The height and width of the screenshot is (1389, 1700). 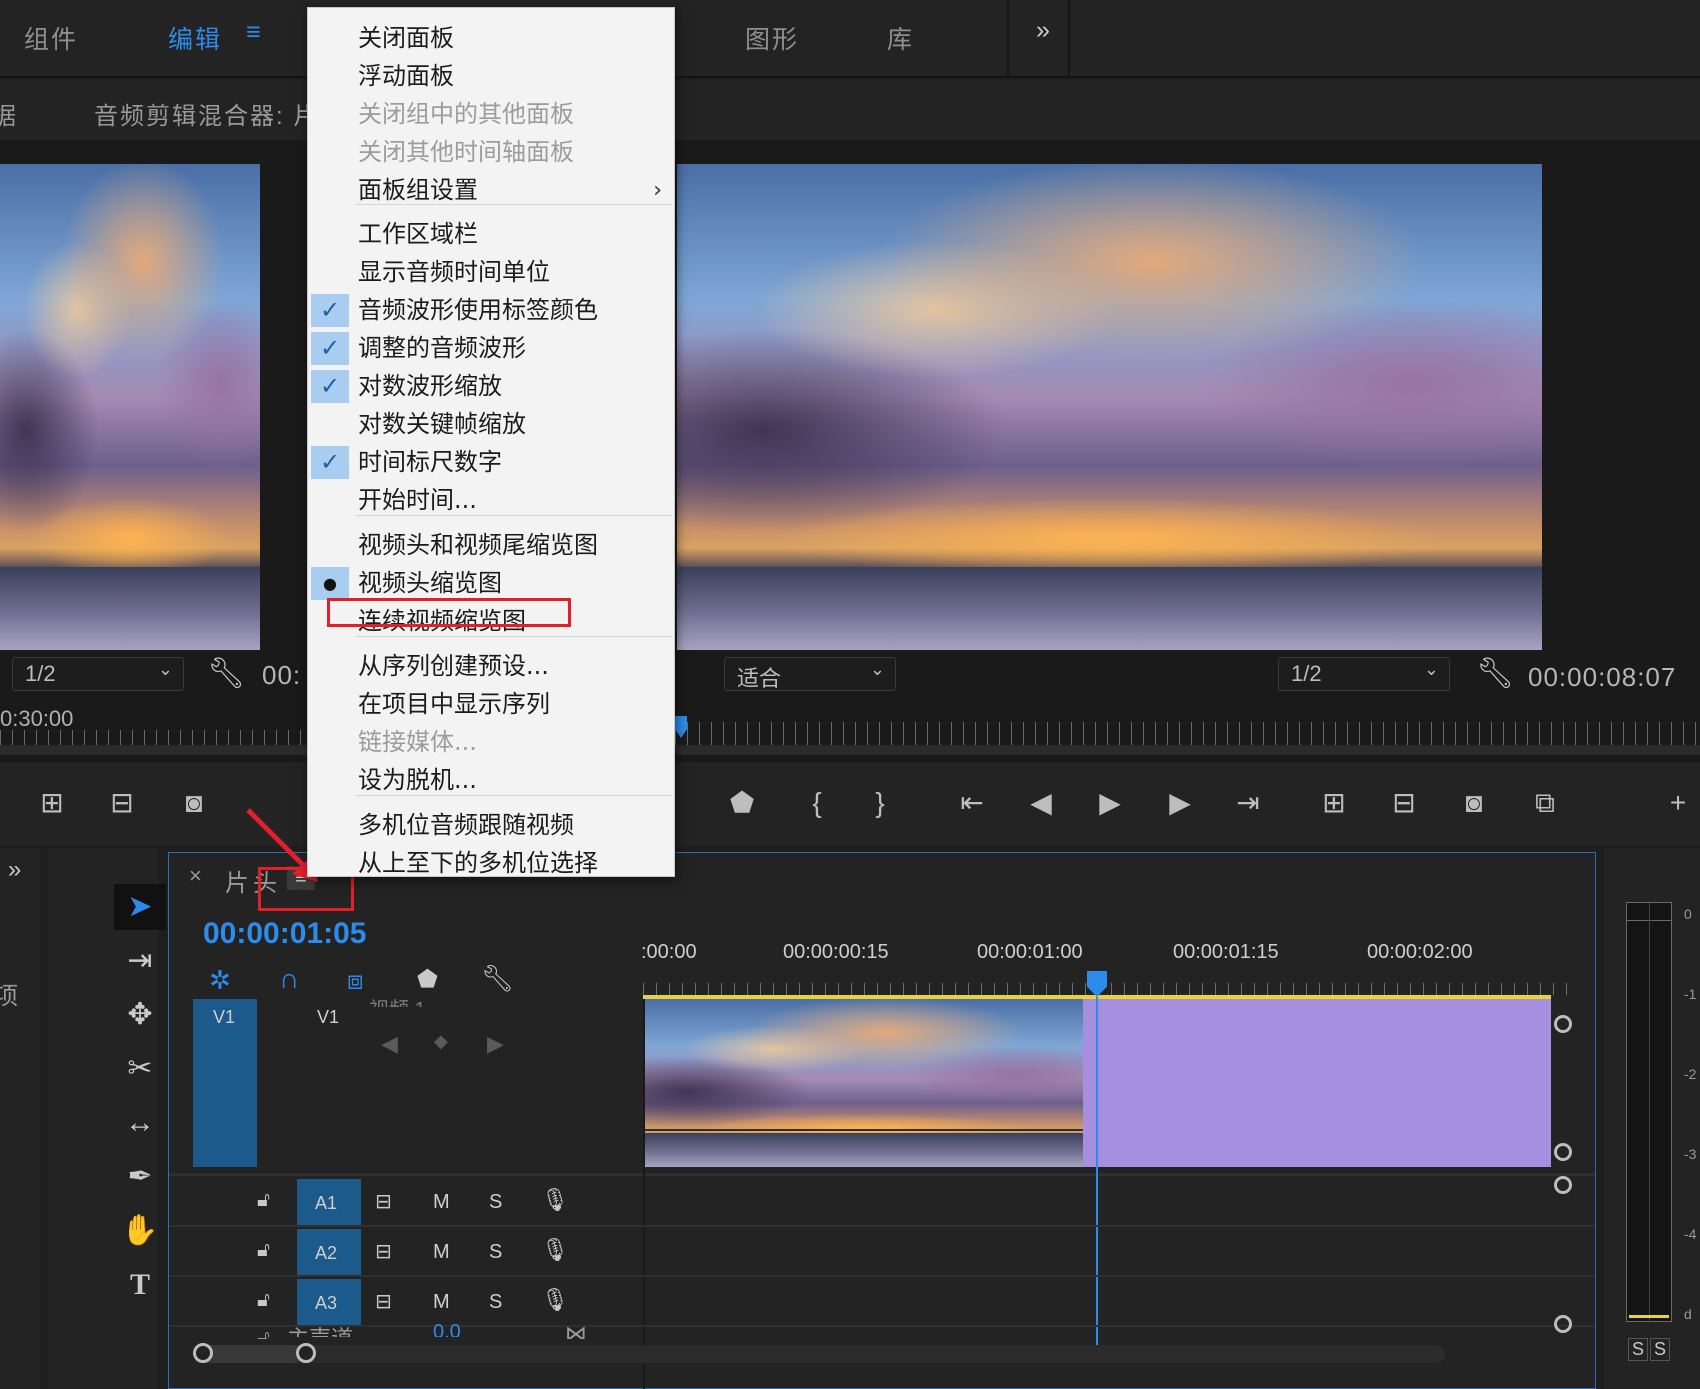 What do you see at coordinates (742, 803) in the screenshot?
I see `marker-icon: ⬟` at bounding box center [742, 803].